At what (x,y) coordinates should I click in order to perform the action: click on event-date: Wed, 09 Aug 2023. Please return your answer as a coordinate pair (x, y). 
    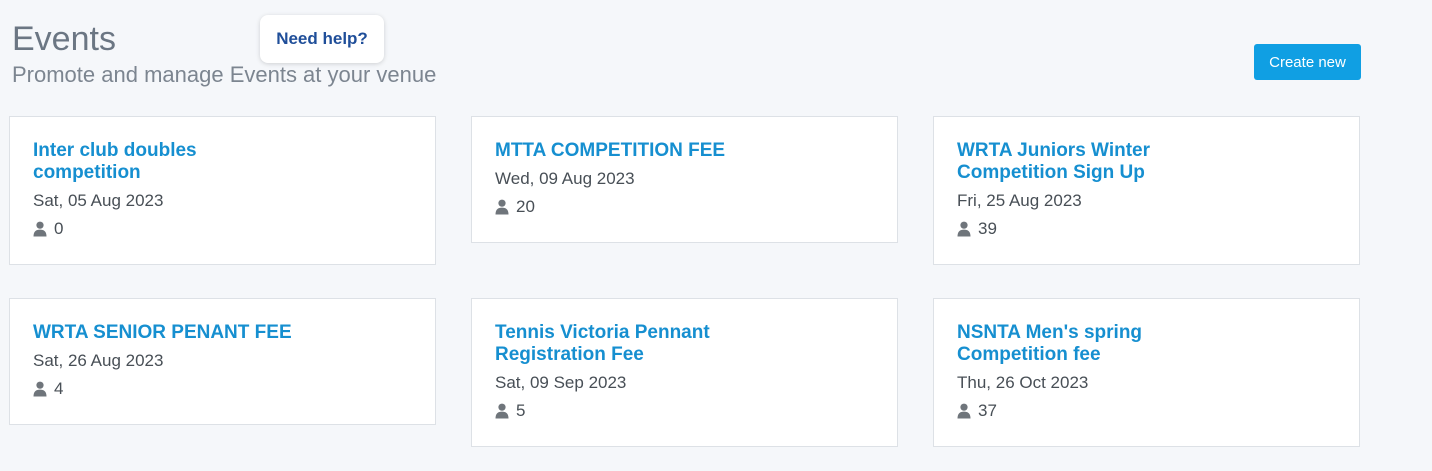
    Looking at the image, I should click on (565, 178).